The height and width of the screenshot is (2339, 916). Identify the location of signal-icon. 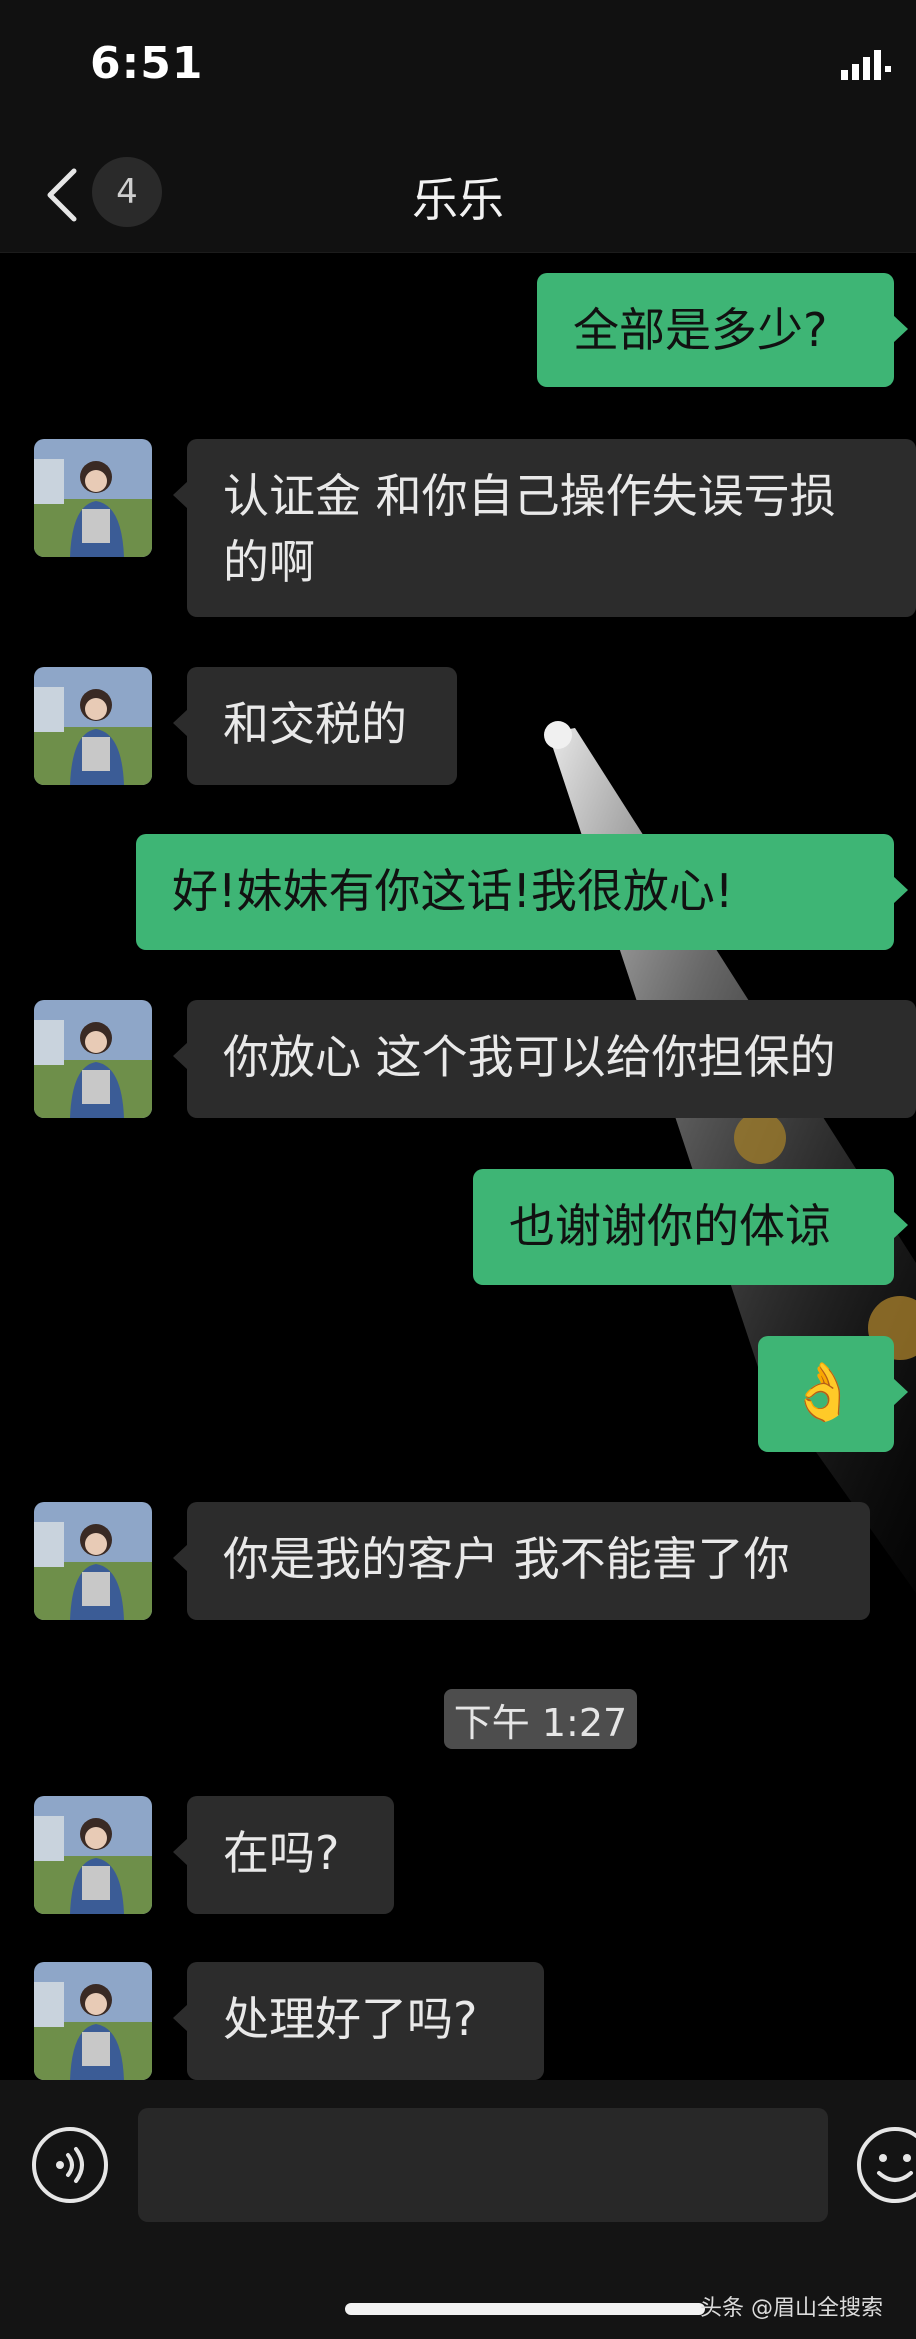
(866, 65).